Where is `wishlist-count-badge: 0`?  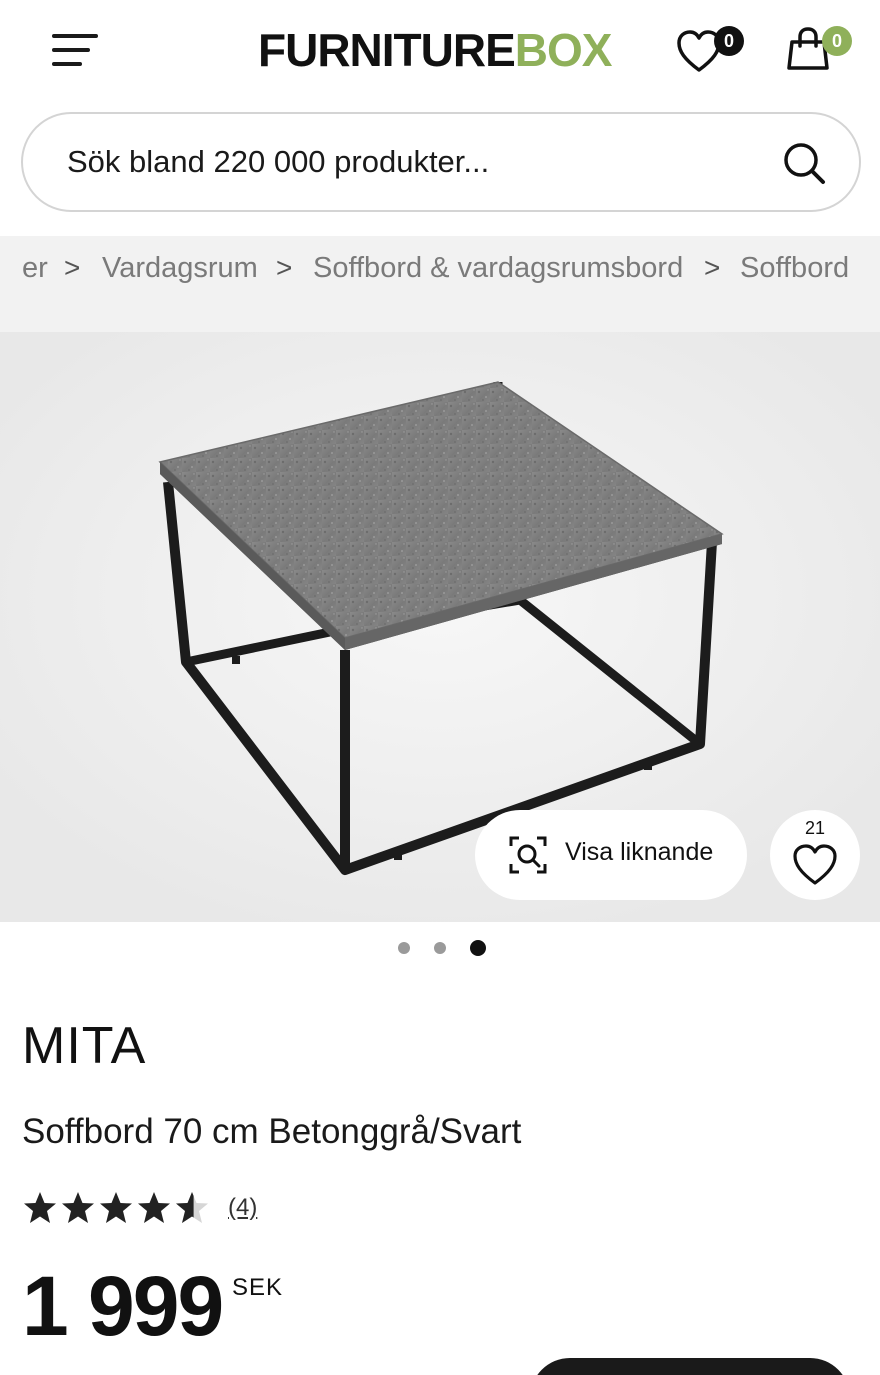
wishlist-count-badge: 0 is located at coordinates (729, 41).